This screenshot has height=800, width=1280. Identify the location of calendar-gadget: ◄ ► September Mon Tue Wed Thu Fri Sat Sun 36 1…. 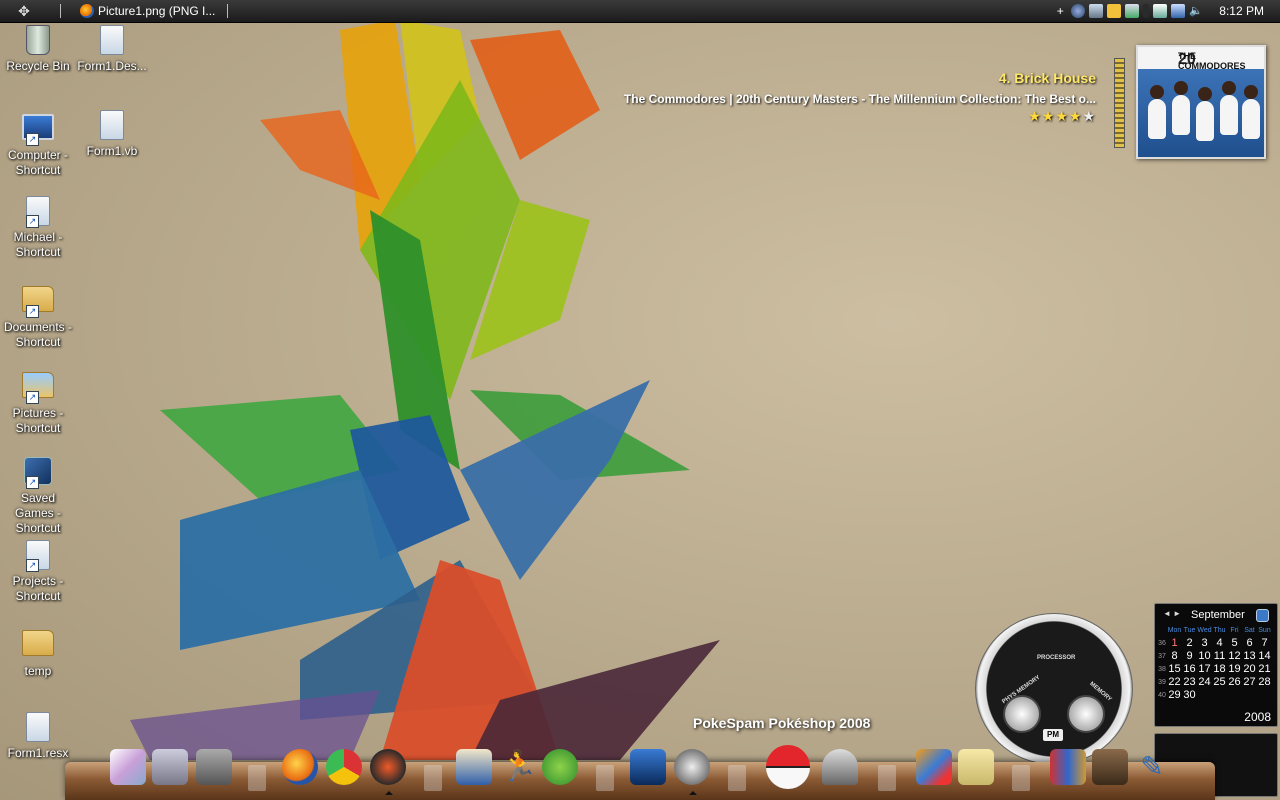
(1216, 665).